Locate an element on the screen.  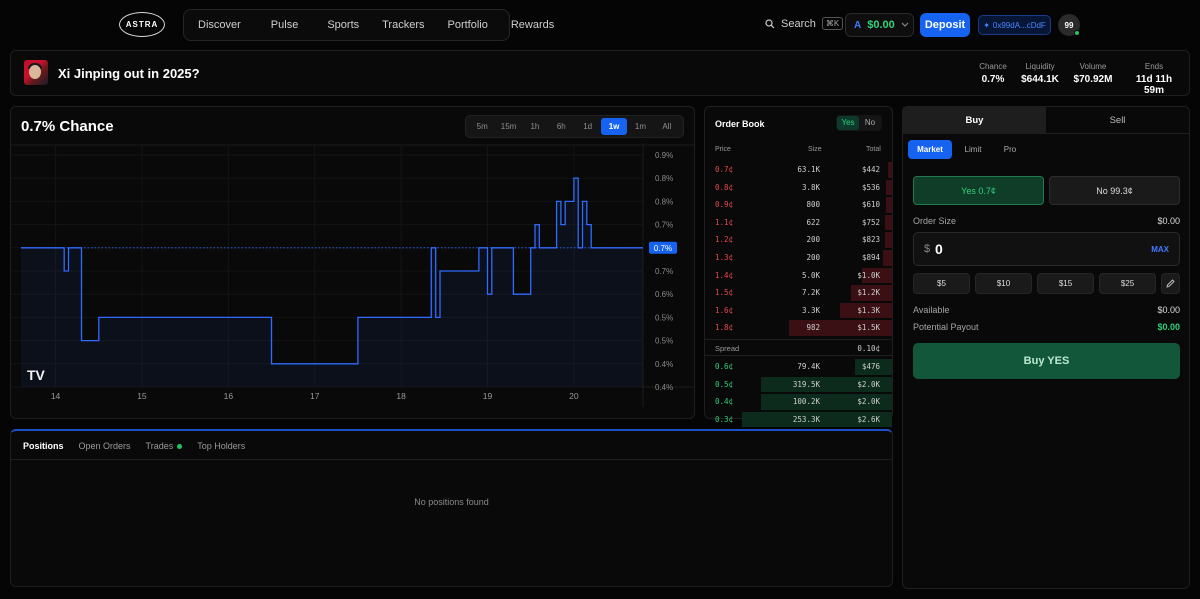
ask-row: 1.8¢ 982 $1.5K is located at coordinates (798, 328).